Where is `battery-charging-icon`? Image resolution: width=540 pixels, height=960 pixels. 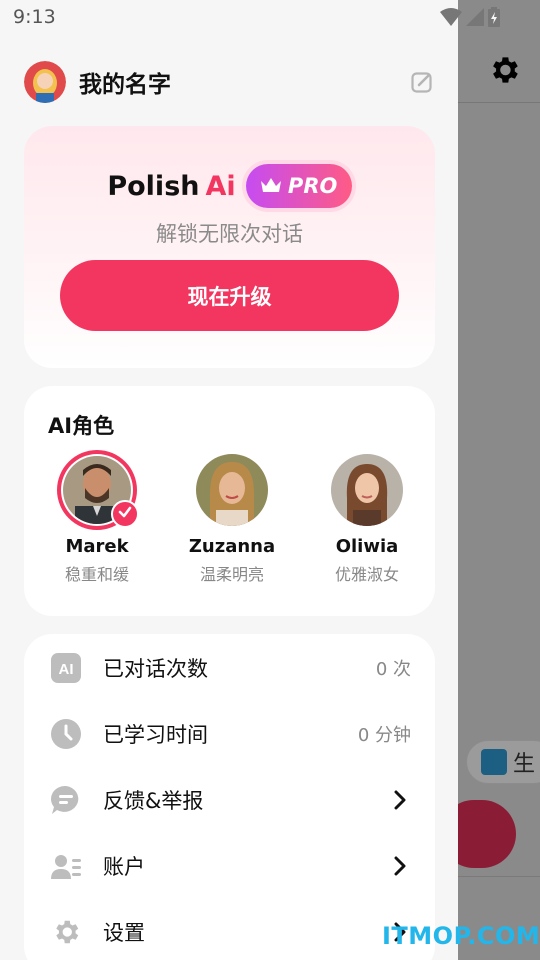 battery-charging-icon is located at coordinates (494, 17).